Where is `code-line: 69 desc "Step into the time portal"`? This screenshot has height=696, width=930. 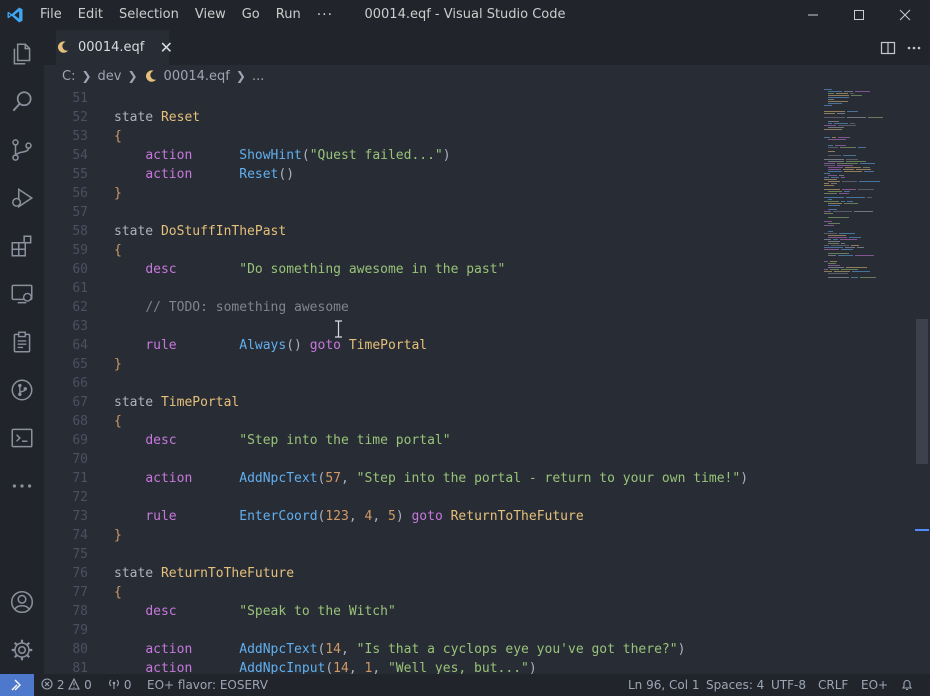
code-line: 69 desc "Step into the time portal" is located at coordinates (433, 440).